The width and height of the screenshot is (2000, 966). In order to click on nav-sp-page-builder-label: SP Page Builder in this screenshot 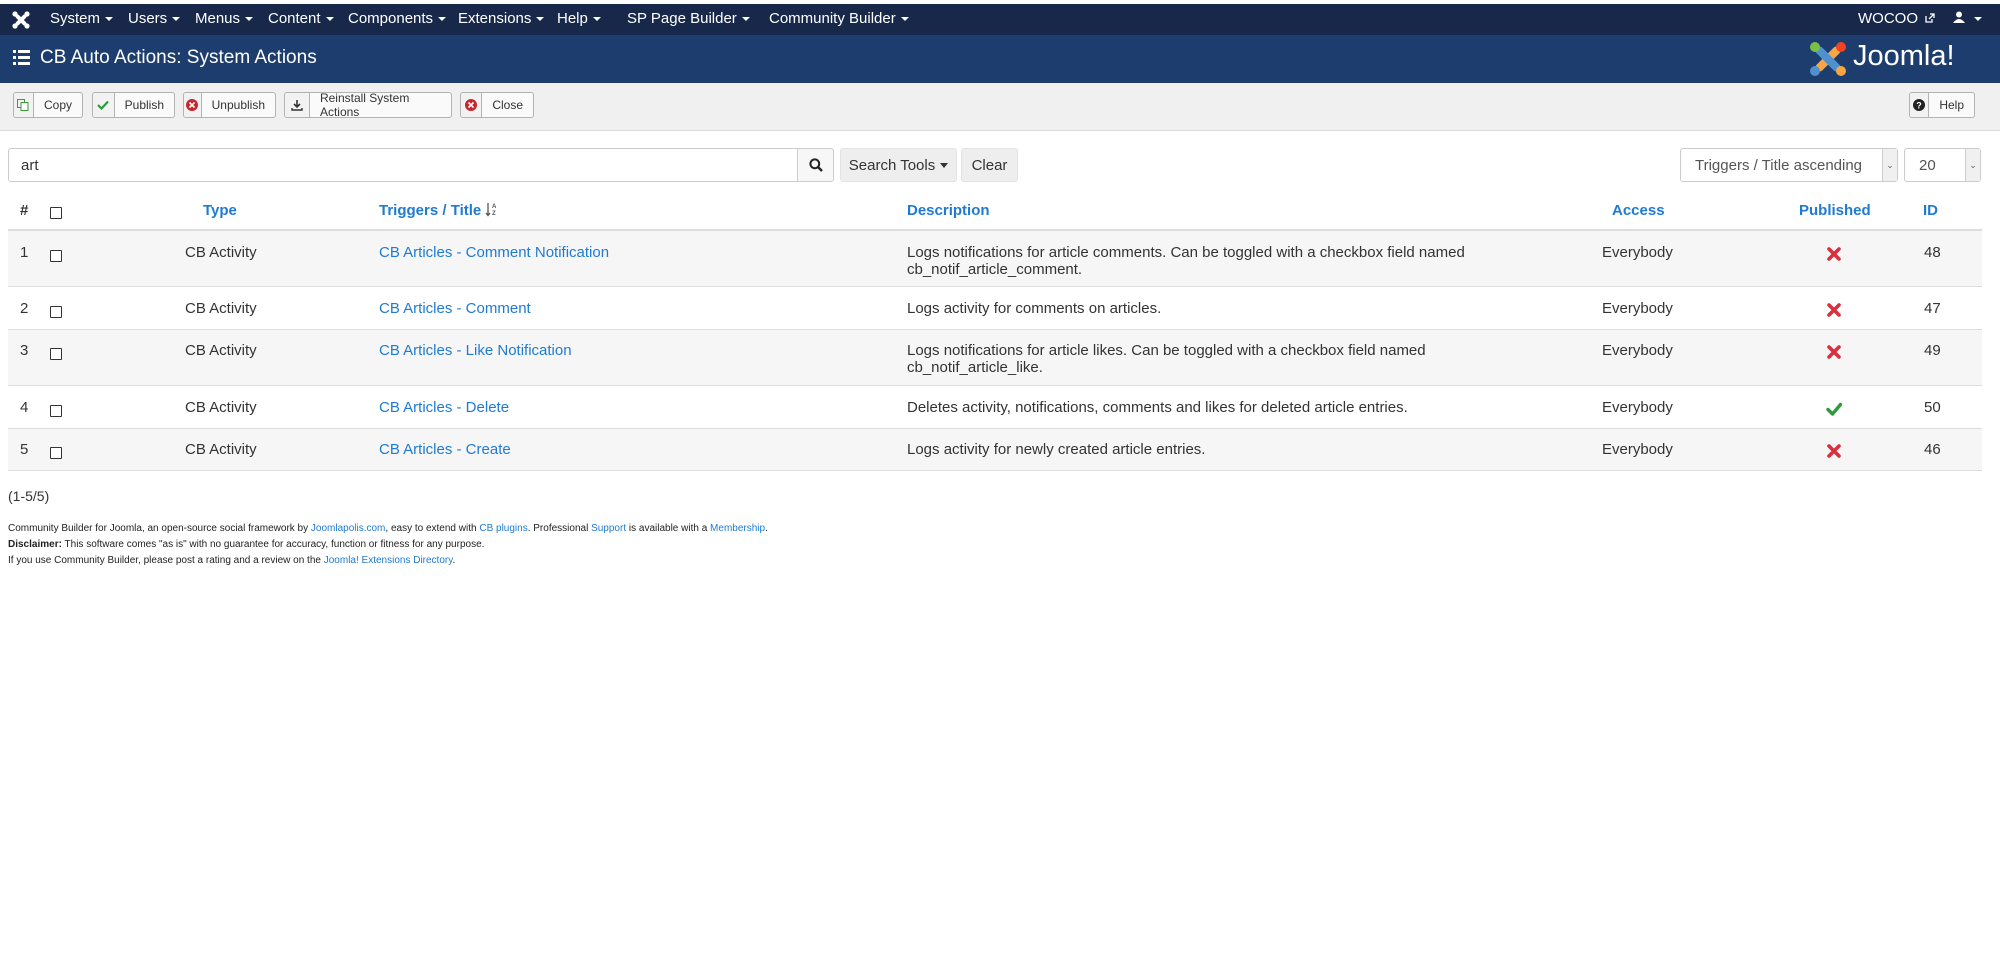, I will do `click(682, 18)`.